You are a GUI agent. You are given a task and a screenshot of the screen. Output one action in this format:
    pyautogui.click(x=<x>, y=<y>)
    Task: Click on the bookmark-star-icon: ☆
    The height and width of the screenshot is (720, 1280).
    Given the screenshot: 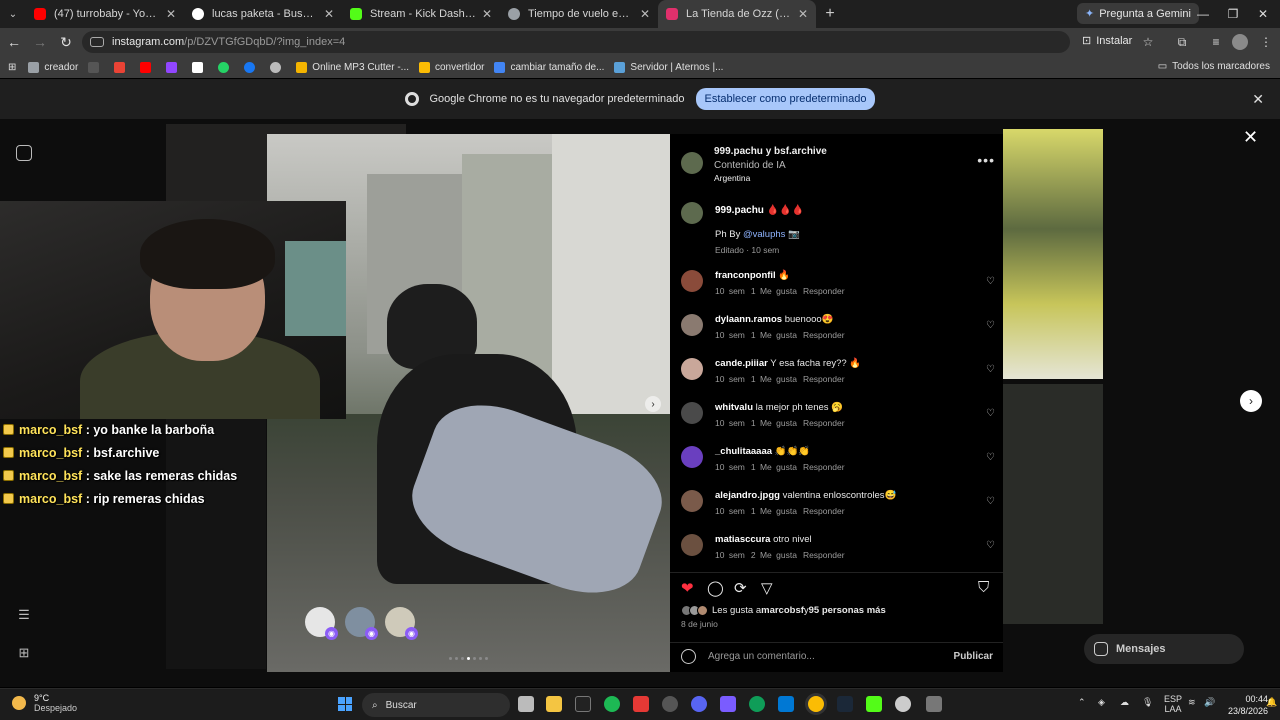 What is the action you would take?
    pyautogui.click(x=1148, y=42)
    